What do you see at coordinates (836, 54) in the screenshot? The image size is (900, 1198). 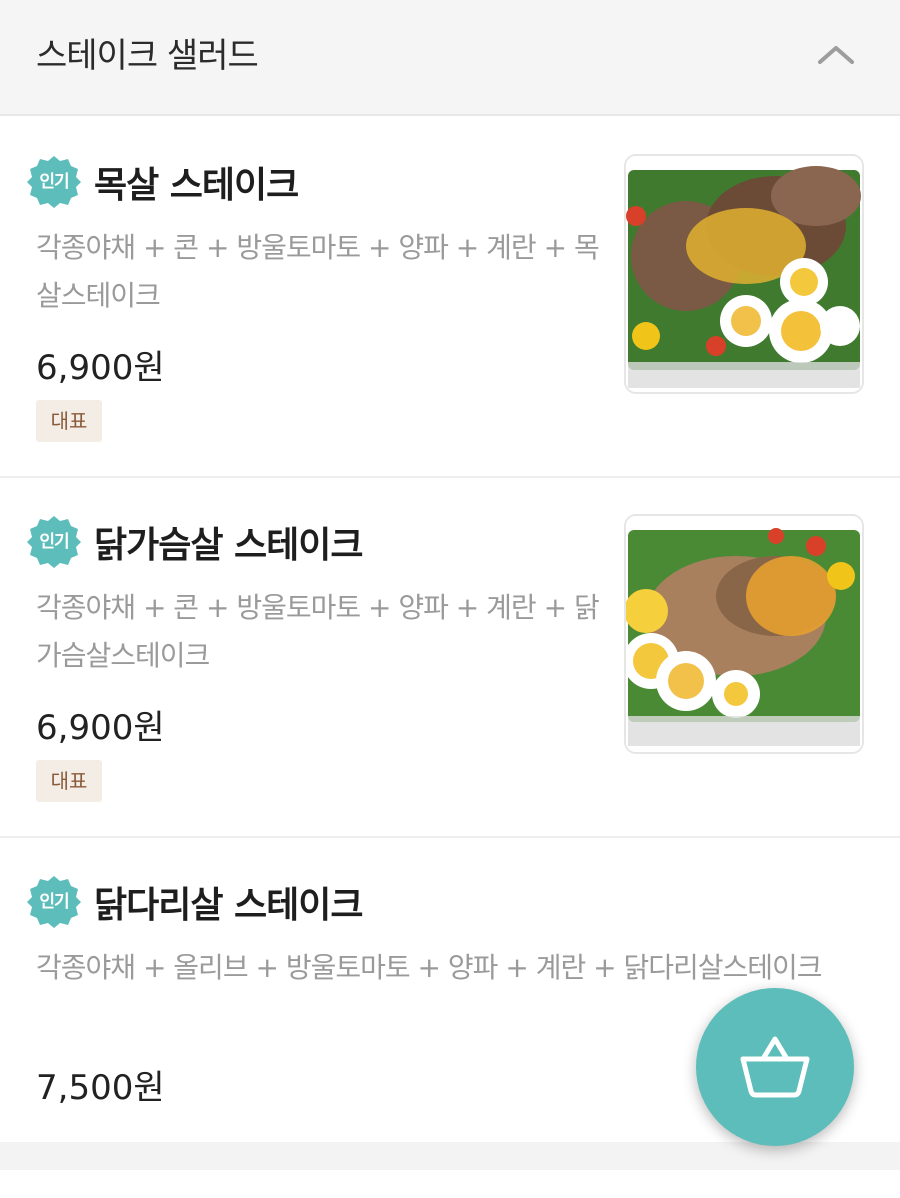 I see `chevron-up-icon` at bounding box center [836, 54].